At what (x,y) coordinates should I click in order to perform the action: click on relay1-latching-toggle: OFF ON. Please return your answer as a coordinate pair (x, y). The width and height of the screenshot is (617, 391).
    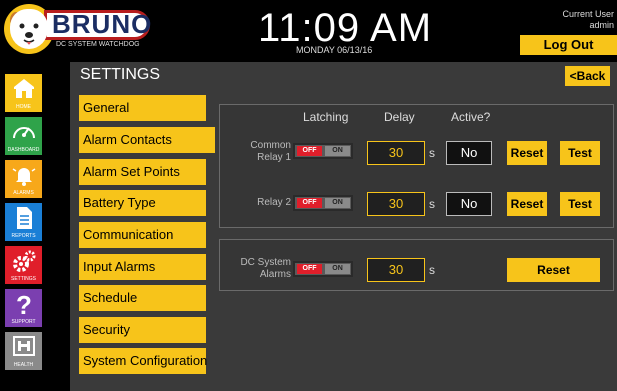
    Looking at the image, I should click on (323, 151).